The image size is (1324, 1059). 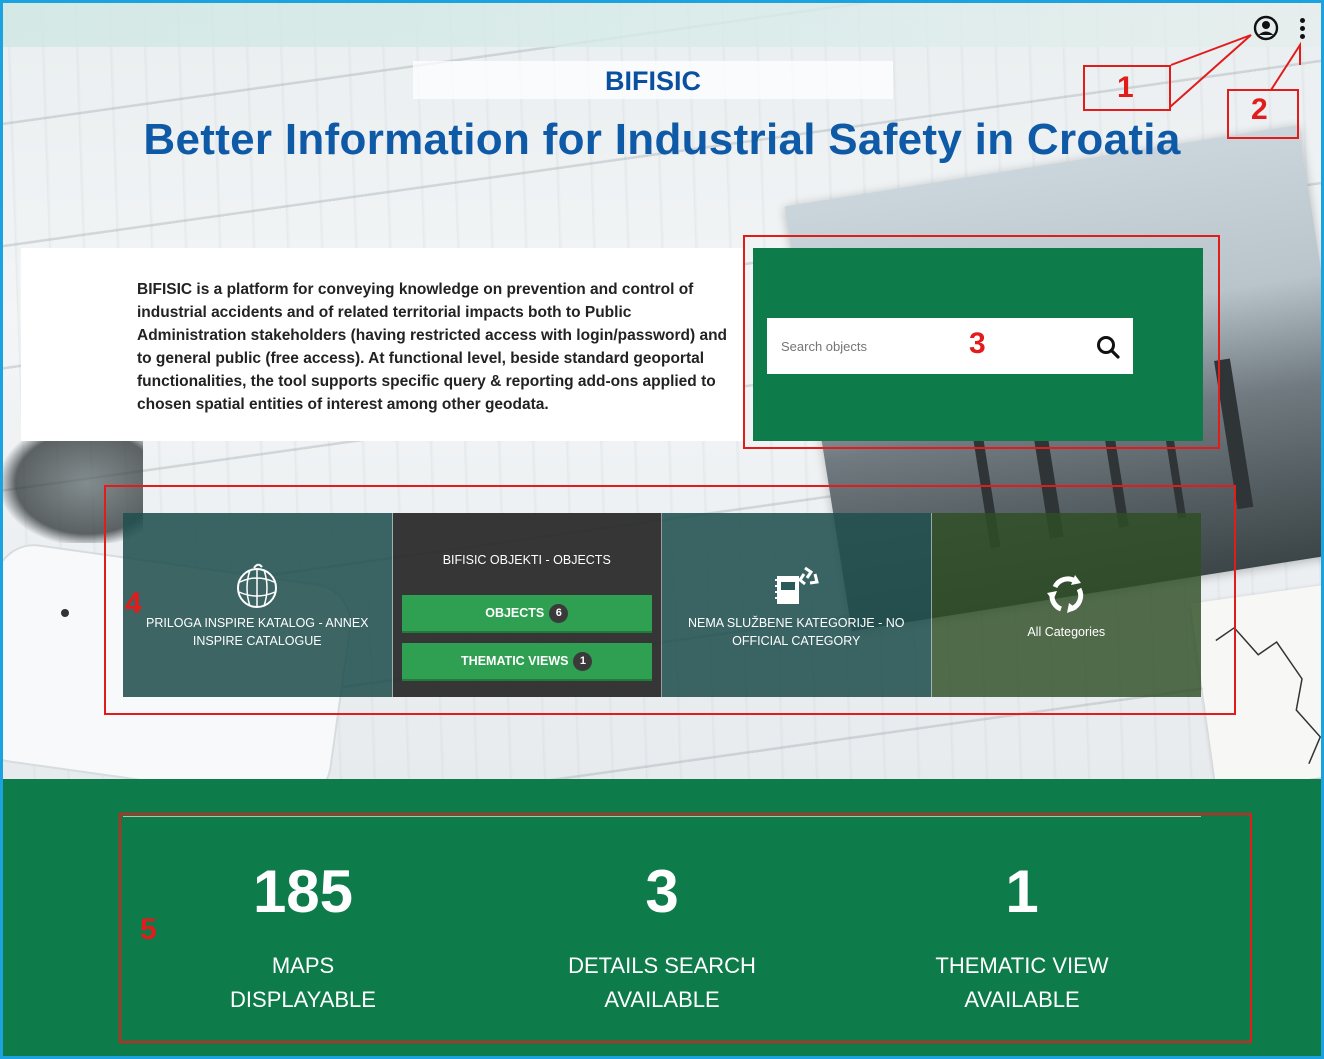 I want to click on callout-number-3: 3, so click(x=977, y=343).